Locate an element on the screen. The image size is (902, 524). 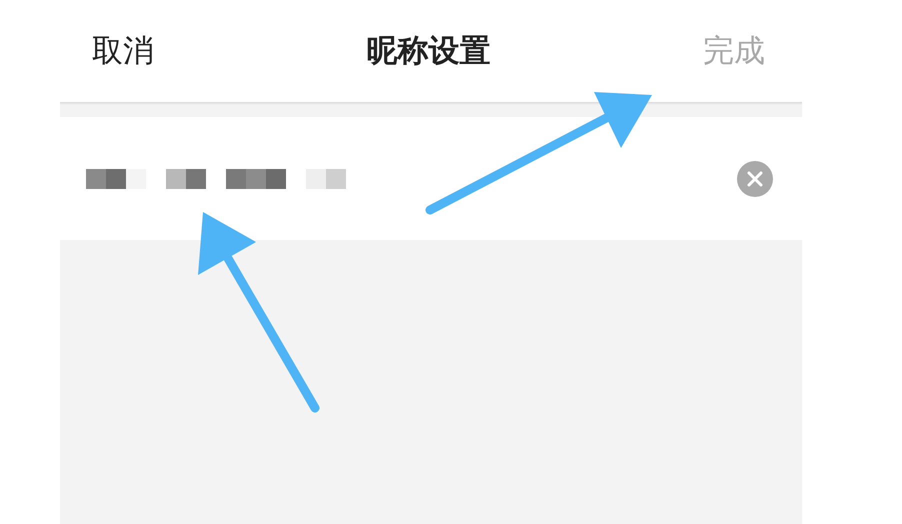
cancel-button: 取消 is located at coordinates (123, 51).